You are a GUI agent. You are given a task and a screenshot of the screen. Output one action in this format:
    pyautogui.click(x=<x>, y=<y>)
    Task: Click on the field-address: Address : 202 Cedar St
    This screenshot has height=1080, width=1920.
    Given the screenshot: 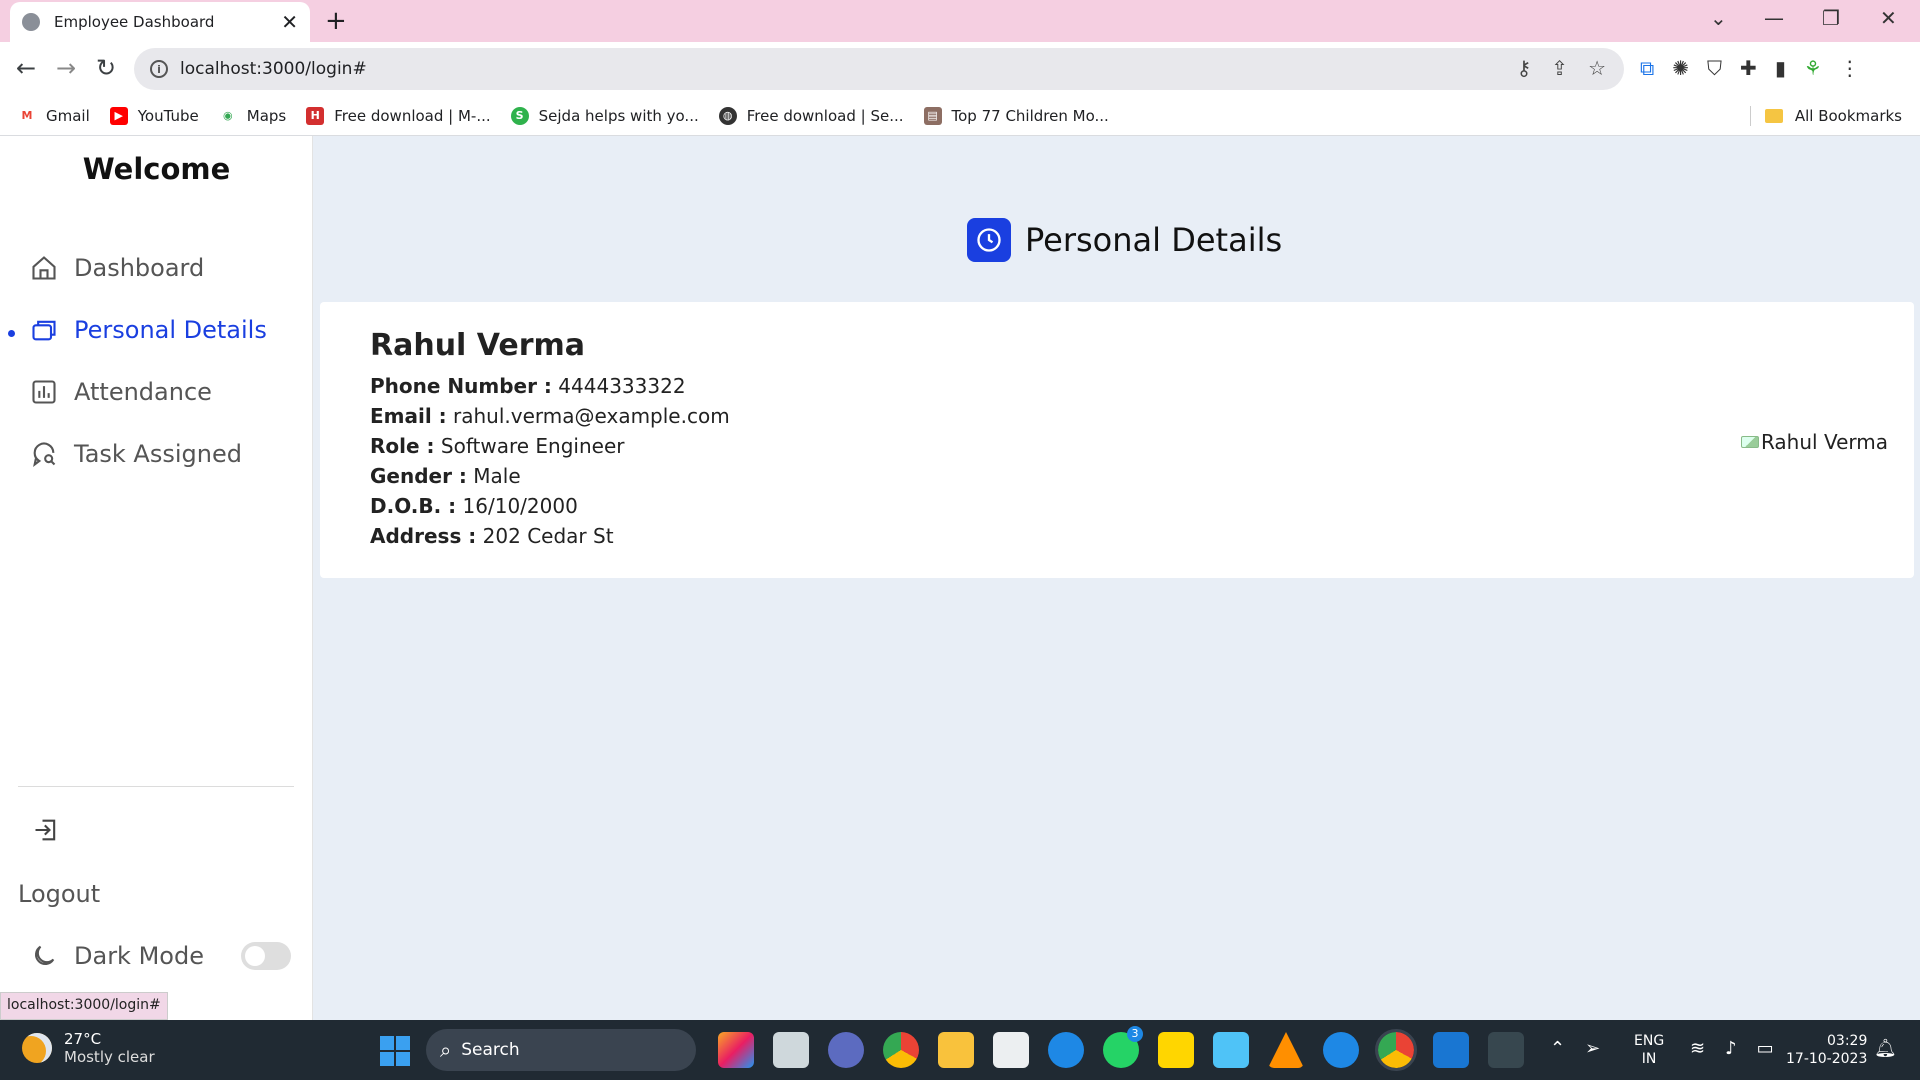 What is the action you would take?
    pyautogui.click(x=492, y=536)
    